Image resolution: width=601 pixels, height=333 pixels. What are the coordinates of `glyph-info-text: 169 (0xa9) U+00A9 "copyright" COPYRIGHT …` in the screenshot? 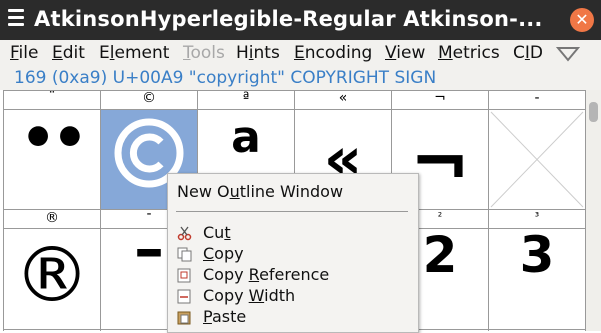 It's located at (225, 78).